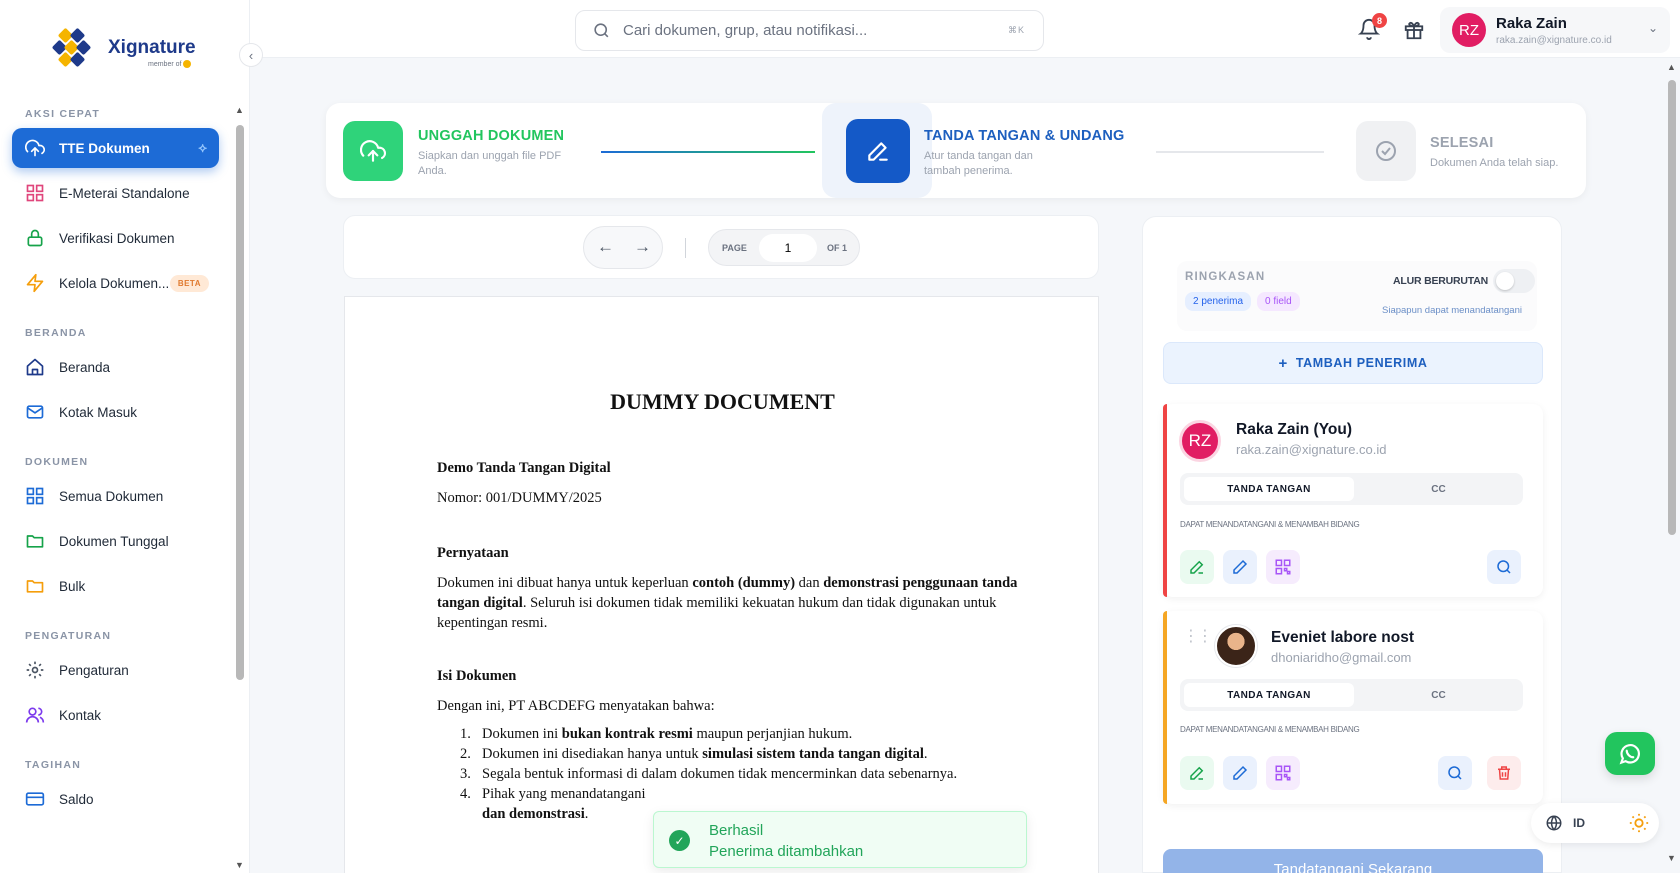 Image resolution: width=1680 pixels, height=873 pixels. I want to click on sign-now-button: Tandatangani Sekarang, so click(1353, 861).